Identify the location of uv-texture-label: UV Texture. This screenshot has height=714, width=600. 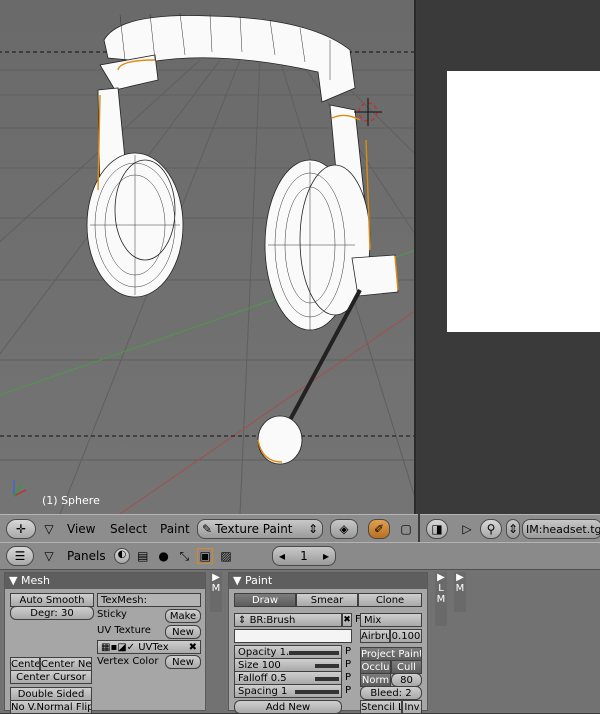
(124, 630).